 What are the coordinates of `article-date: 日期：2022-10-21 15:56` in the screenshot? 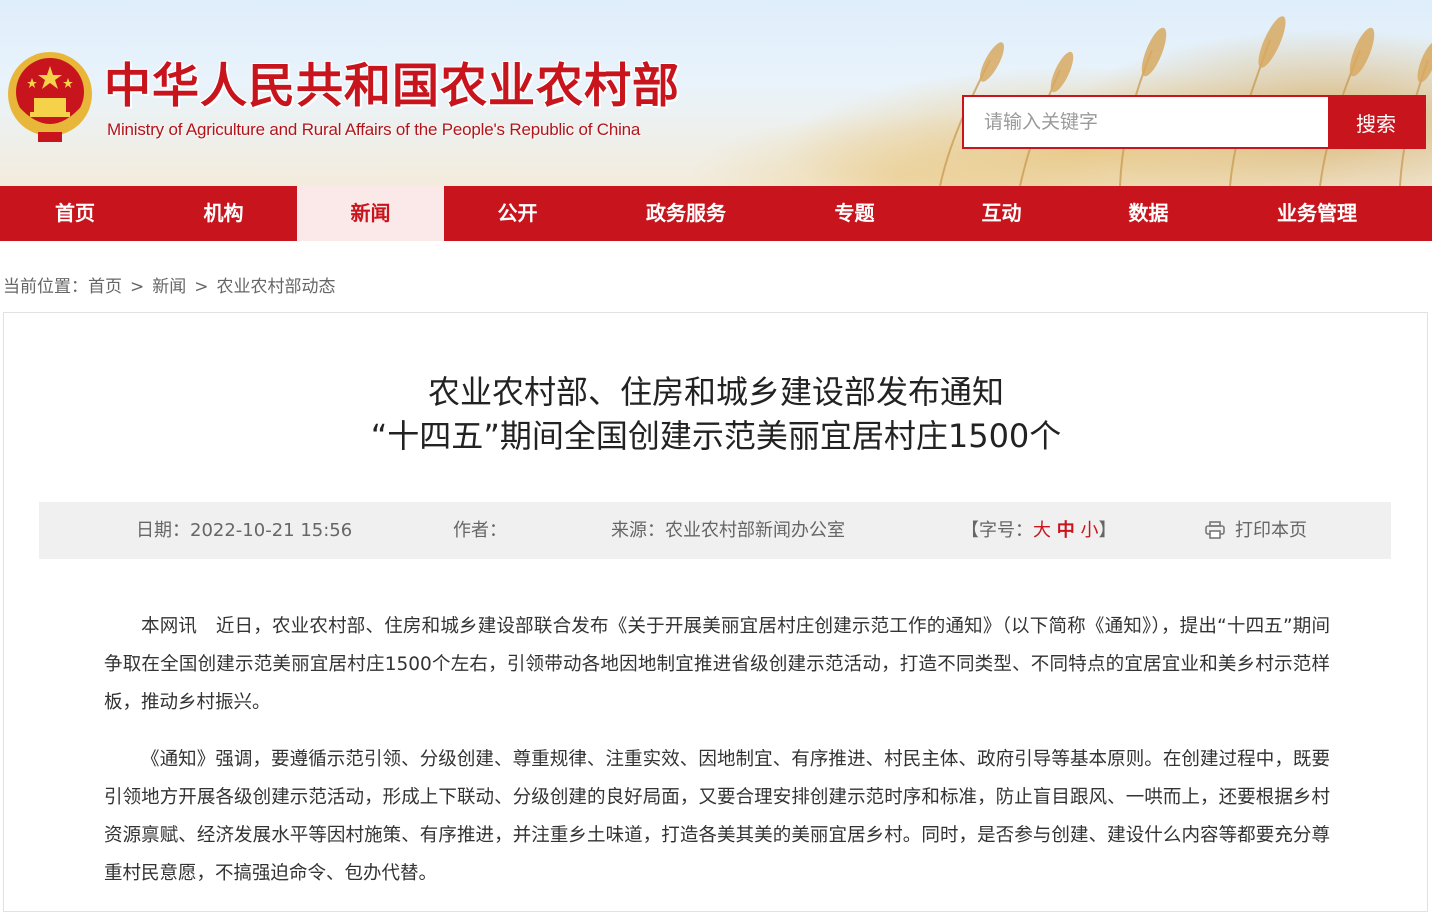 It's located at (244, 530).